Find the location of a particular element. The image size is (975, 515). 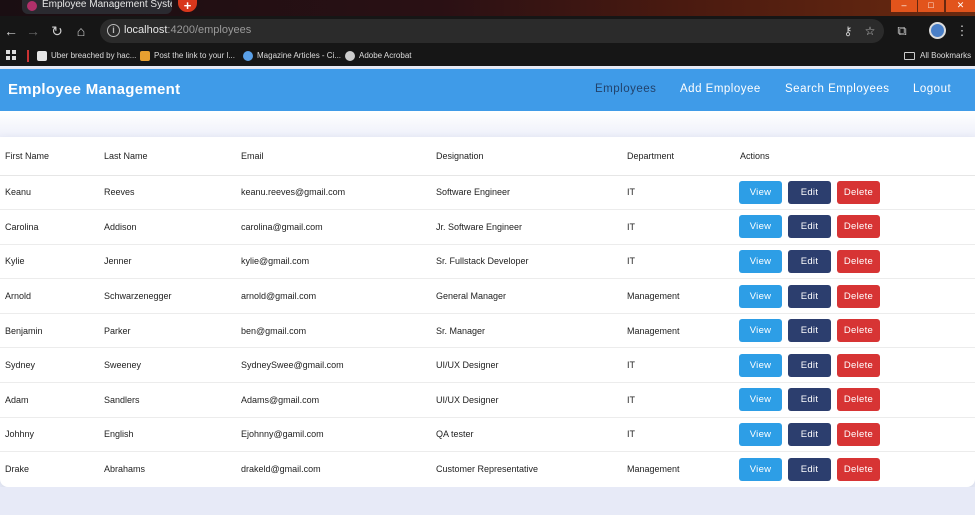

uber-icon is located at coordinates (42, 56).